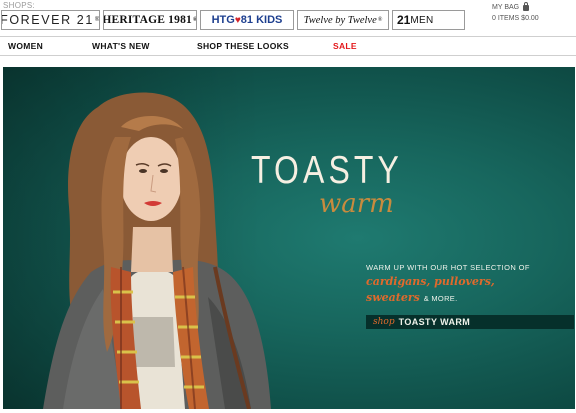  I want to click on brand-tab-forever21: FOREVER 21®, so click(50, 20).